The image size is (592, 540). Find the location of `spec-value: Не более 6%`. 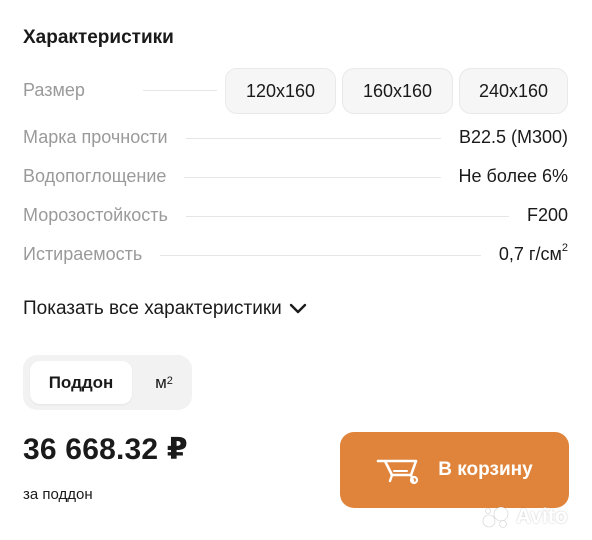

spec-value: Не более 6% is located at coordinates (513, 176).